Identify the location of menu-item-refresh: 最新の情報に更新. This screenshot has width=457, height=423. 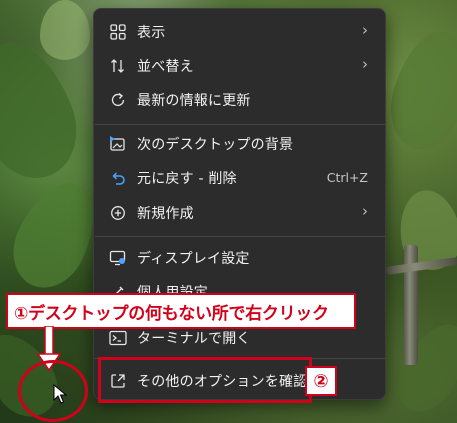
(240, 100).